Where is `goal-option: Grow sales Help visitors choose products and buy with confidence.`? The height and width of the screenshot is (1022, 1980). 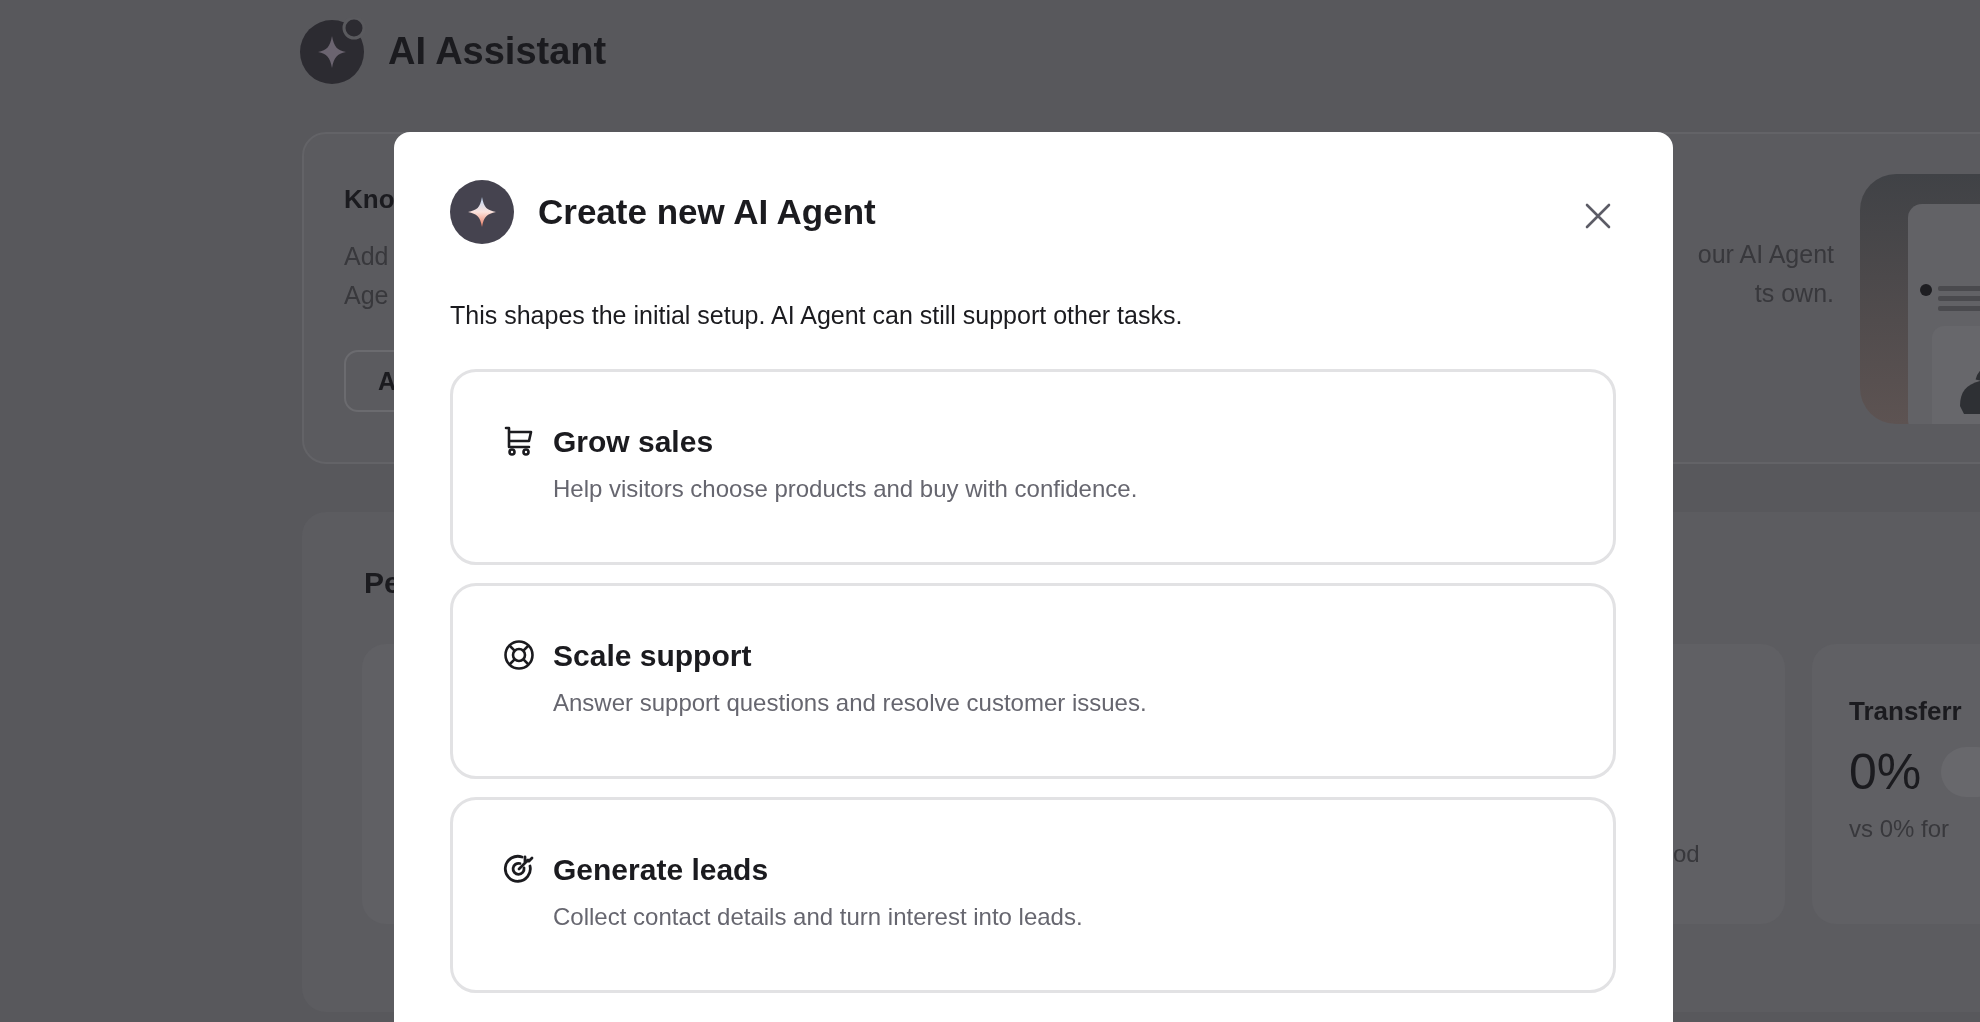 goal-option: Grow sales Help visitors choose products and buy with confidence. is located at coordinates (1033, 467).